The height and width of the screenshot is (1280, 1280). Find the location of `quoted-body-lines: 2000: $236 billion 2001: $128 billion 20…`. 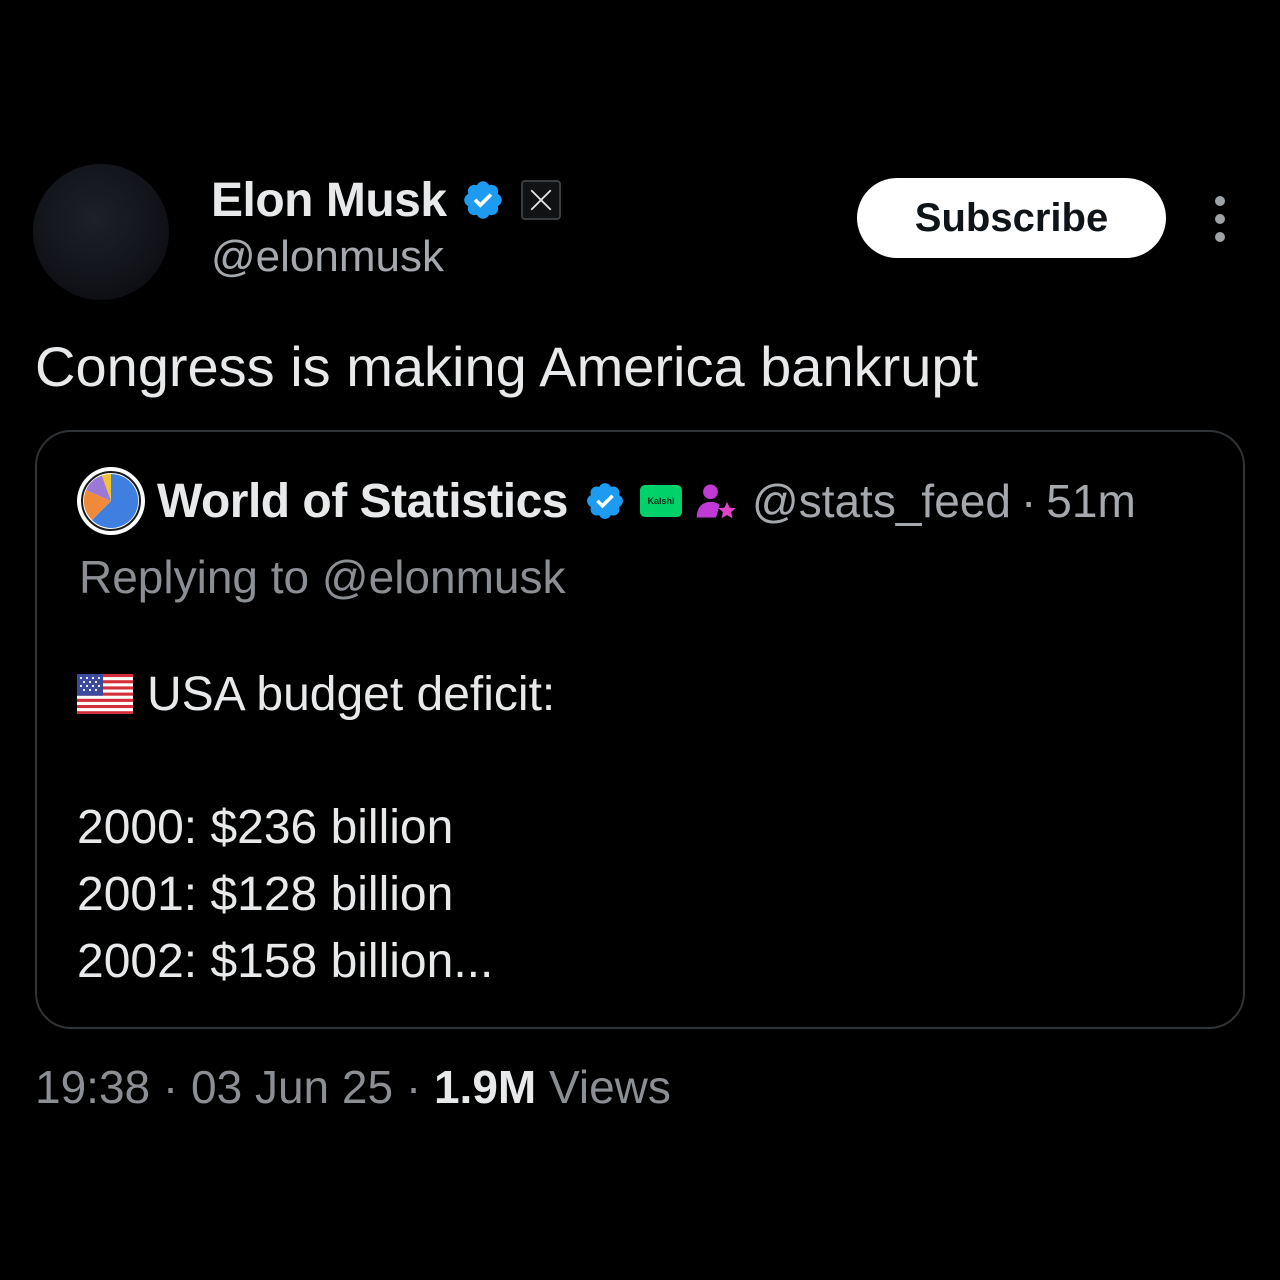

quoted-body-lines: 2000: $236 billion 2001: $128 billion 20… is located at coordinates (285, 894).